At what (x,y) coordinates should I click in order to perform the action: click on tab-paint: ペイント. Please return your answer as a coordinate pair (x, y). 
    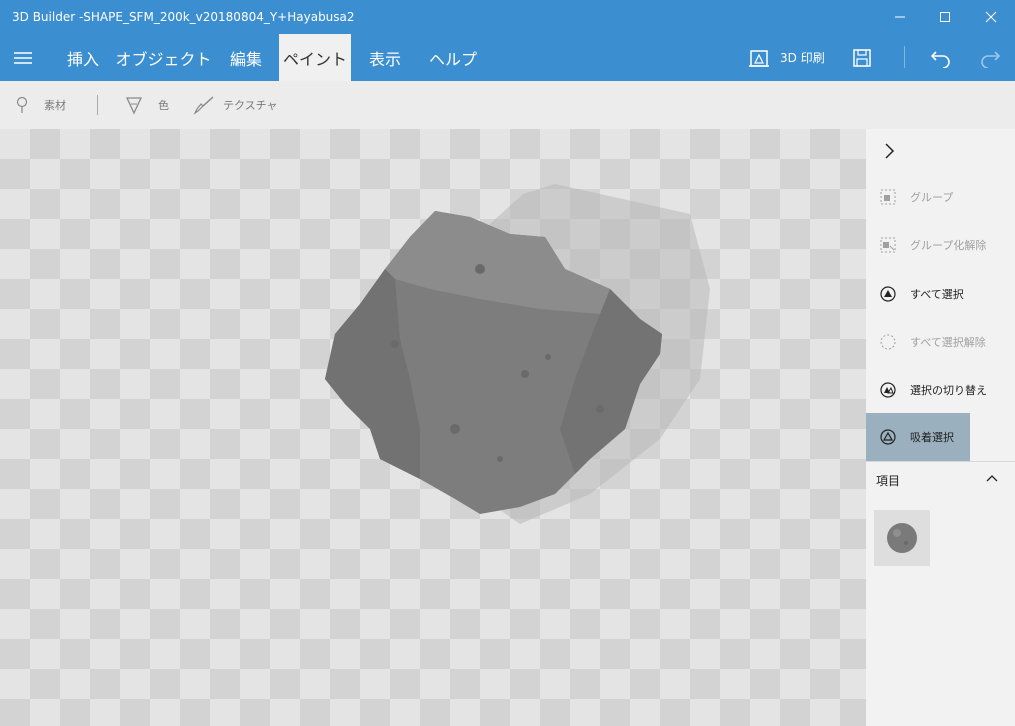
    Looking at the image, I should click on (315, 57).